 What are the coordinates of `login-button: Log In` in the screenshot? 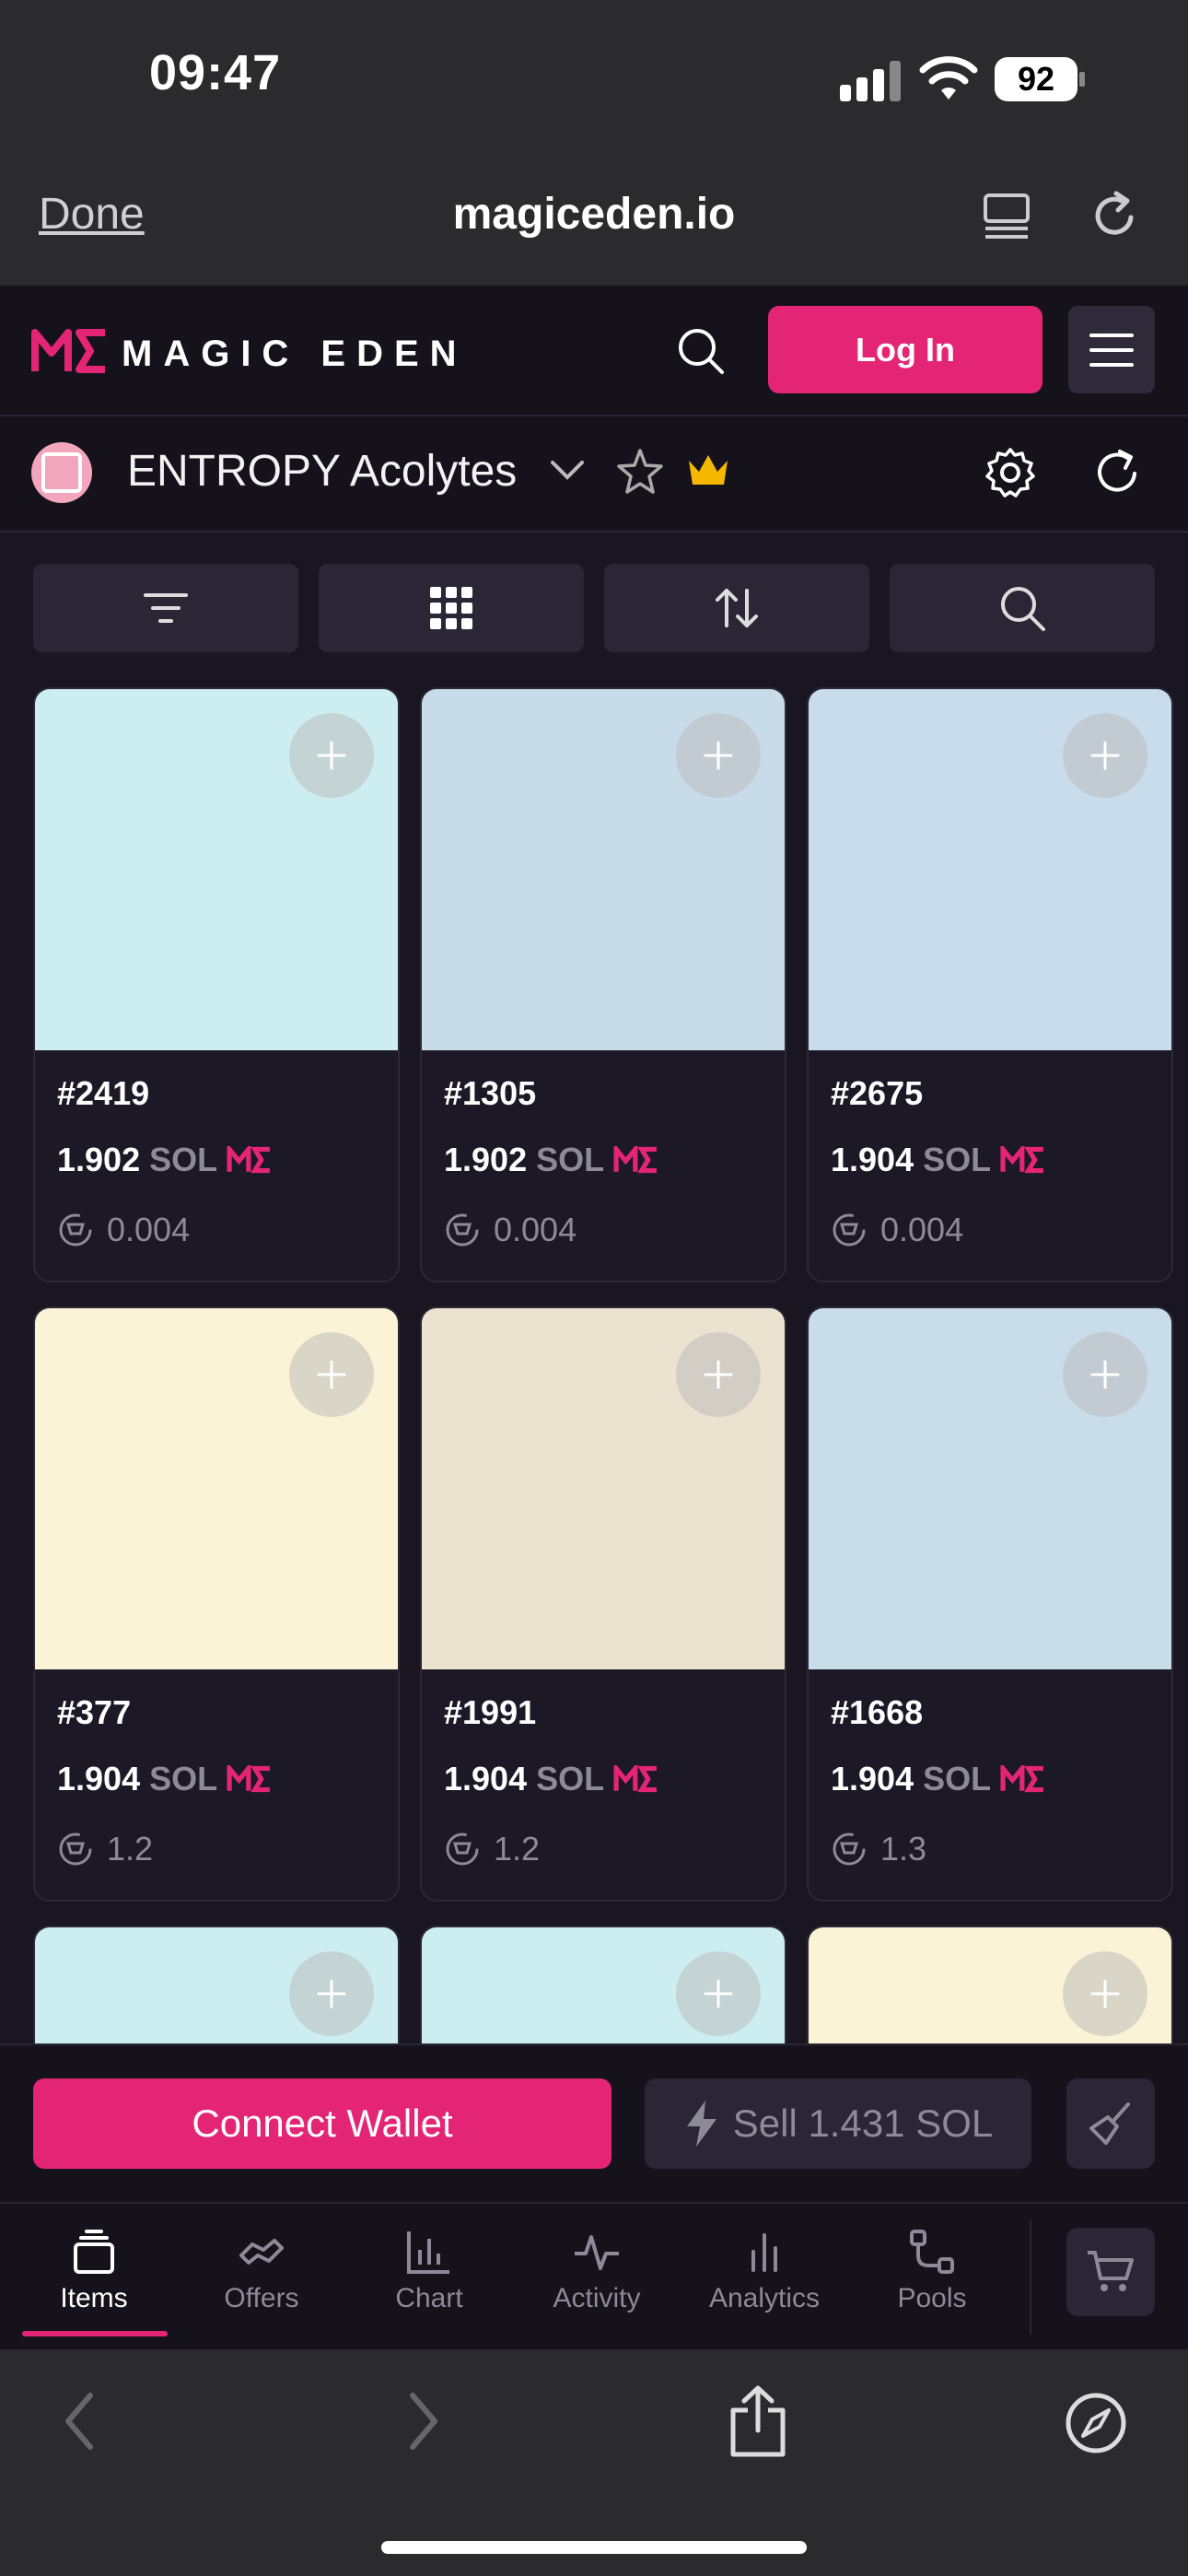 It's located at (905, 349).